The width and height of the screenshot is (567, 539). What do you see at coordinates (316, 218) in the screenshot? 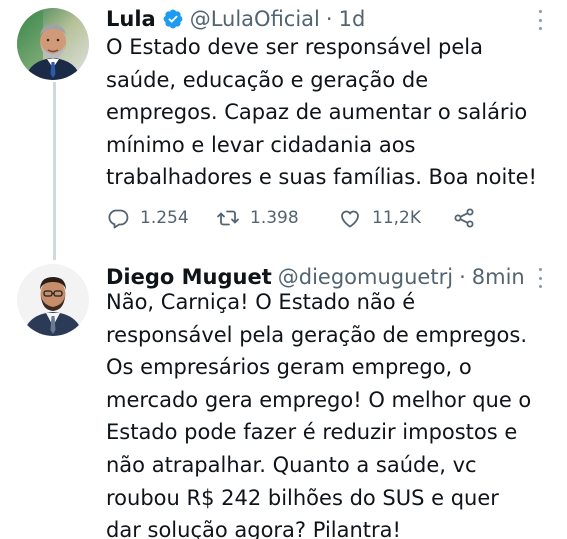
I see `tweet-actions: 1.254 1.398 11,2K` at bounding box center [316, 218].